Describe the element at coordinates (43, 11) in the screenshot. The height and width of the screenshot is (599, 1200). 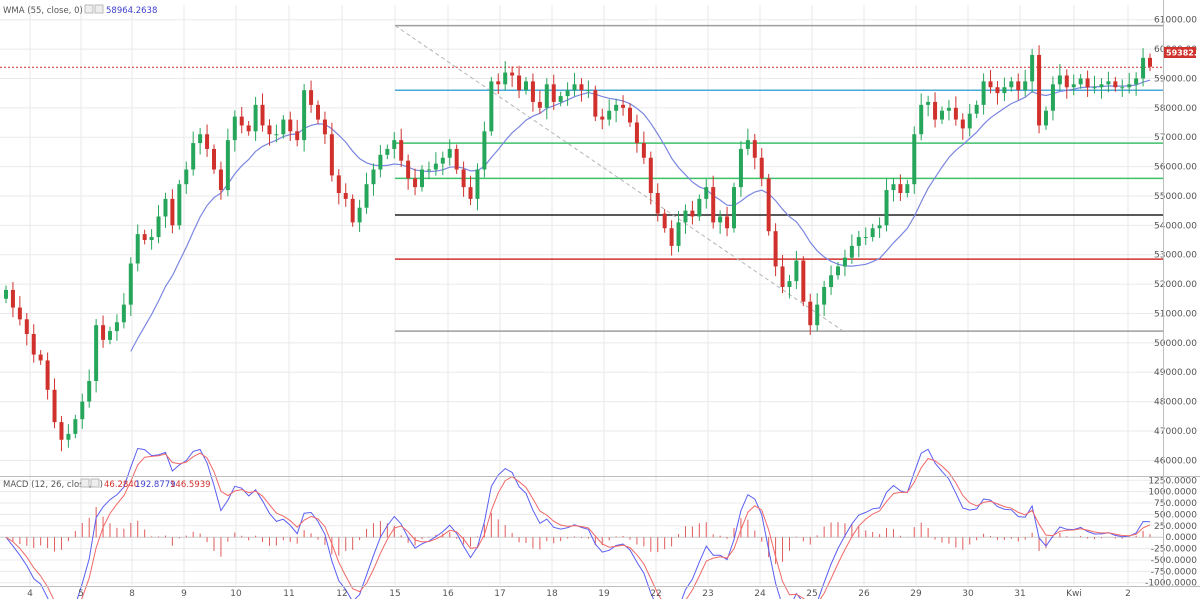
I see `wma-indicator-label: WMA (55, close, 0)` at that location.